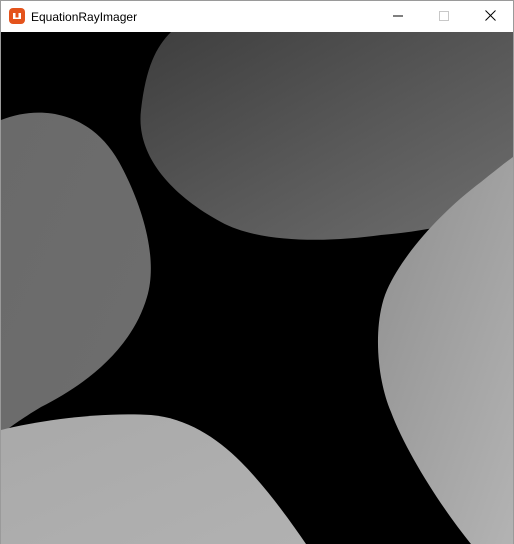 This screenshot has width=514, height=544. Describe the element at coordinates (84, 17) in the screenshot. I see `window-title: EquationRayImager` at that location.